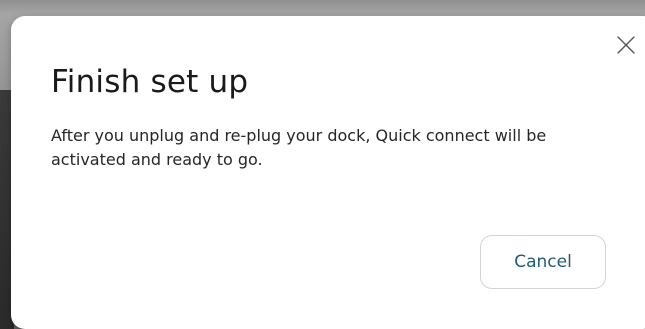 The width and height of the screenshot is (645, 329). I want to click on dialog-title: Finish set up, so click(150, 82).